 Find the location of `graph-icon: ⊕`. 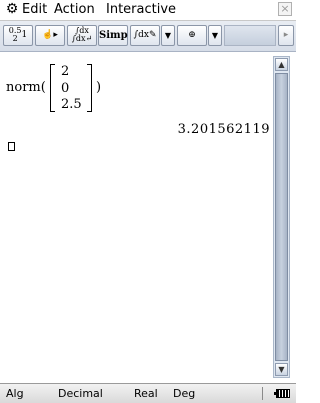

graph-icon: ⊕ is located at coordinates (192, 35).